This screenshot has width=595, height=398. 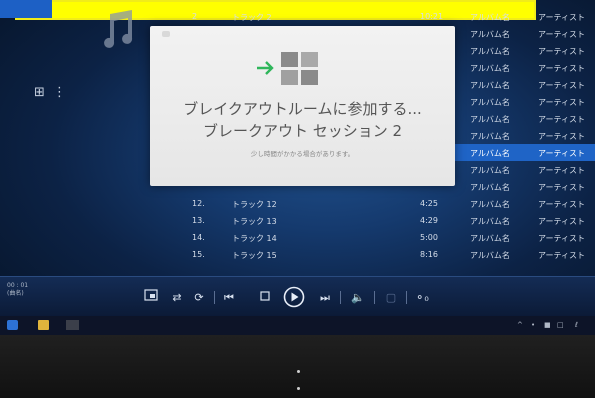 I want to click on tray-chevron-icon: ^, so click(x=520, y=325).